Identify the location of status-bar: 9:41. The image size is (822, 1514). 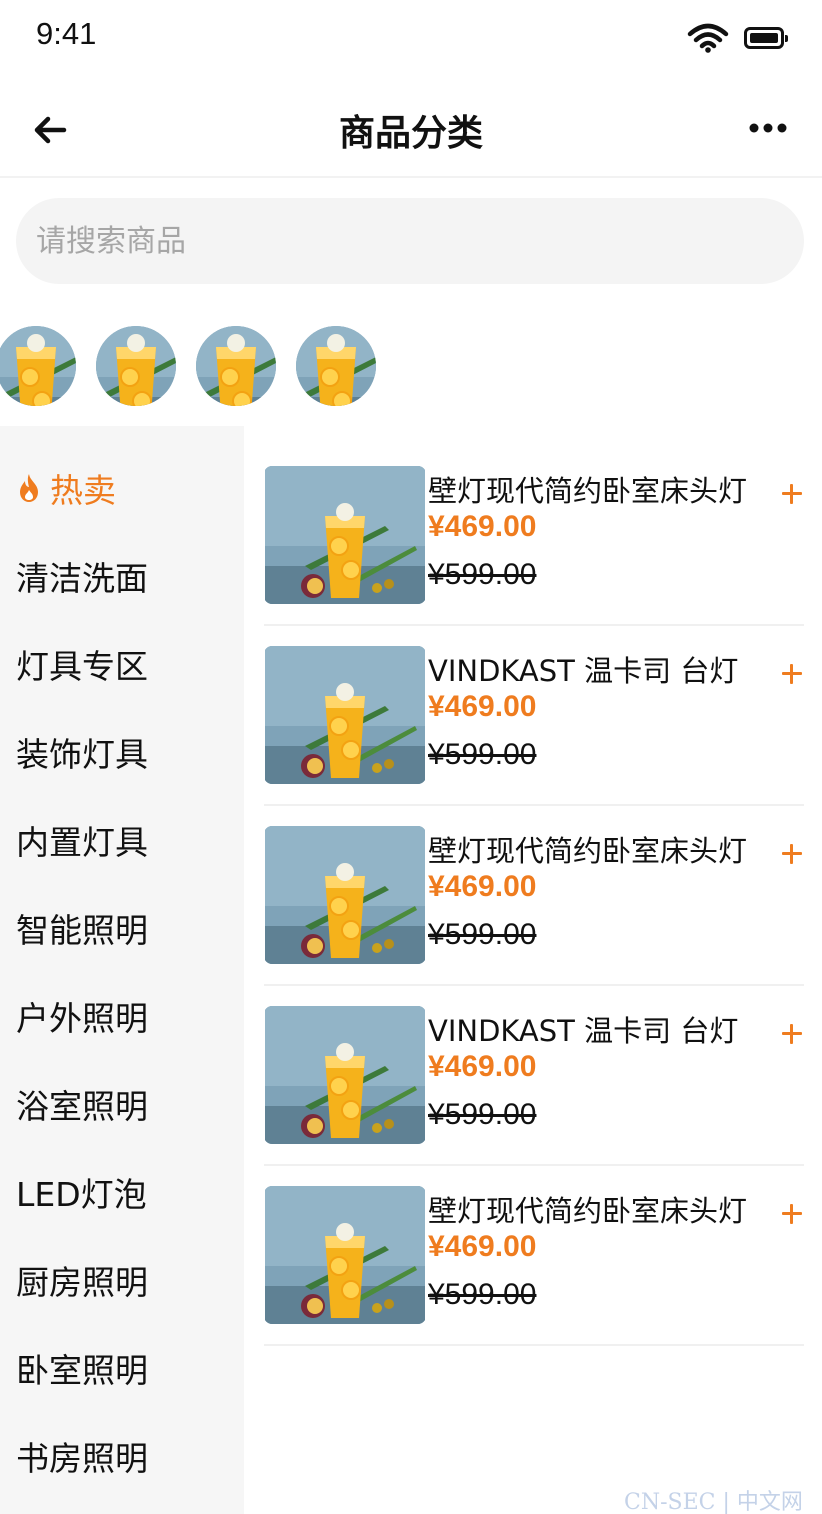
(411, 38).